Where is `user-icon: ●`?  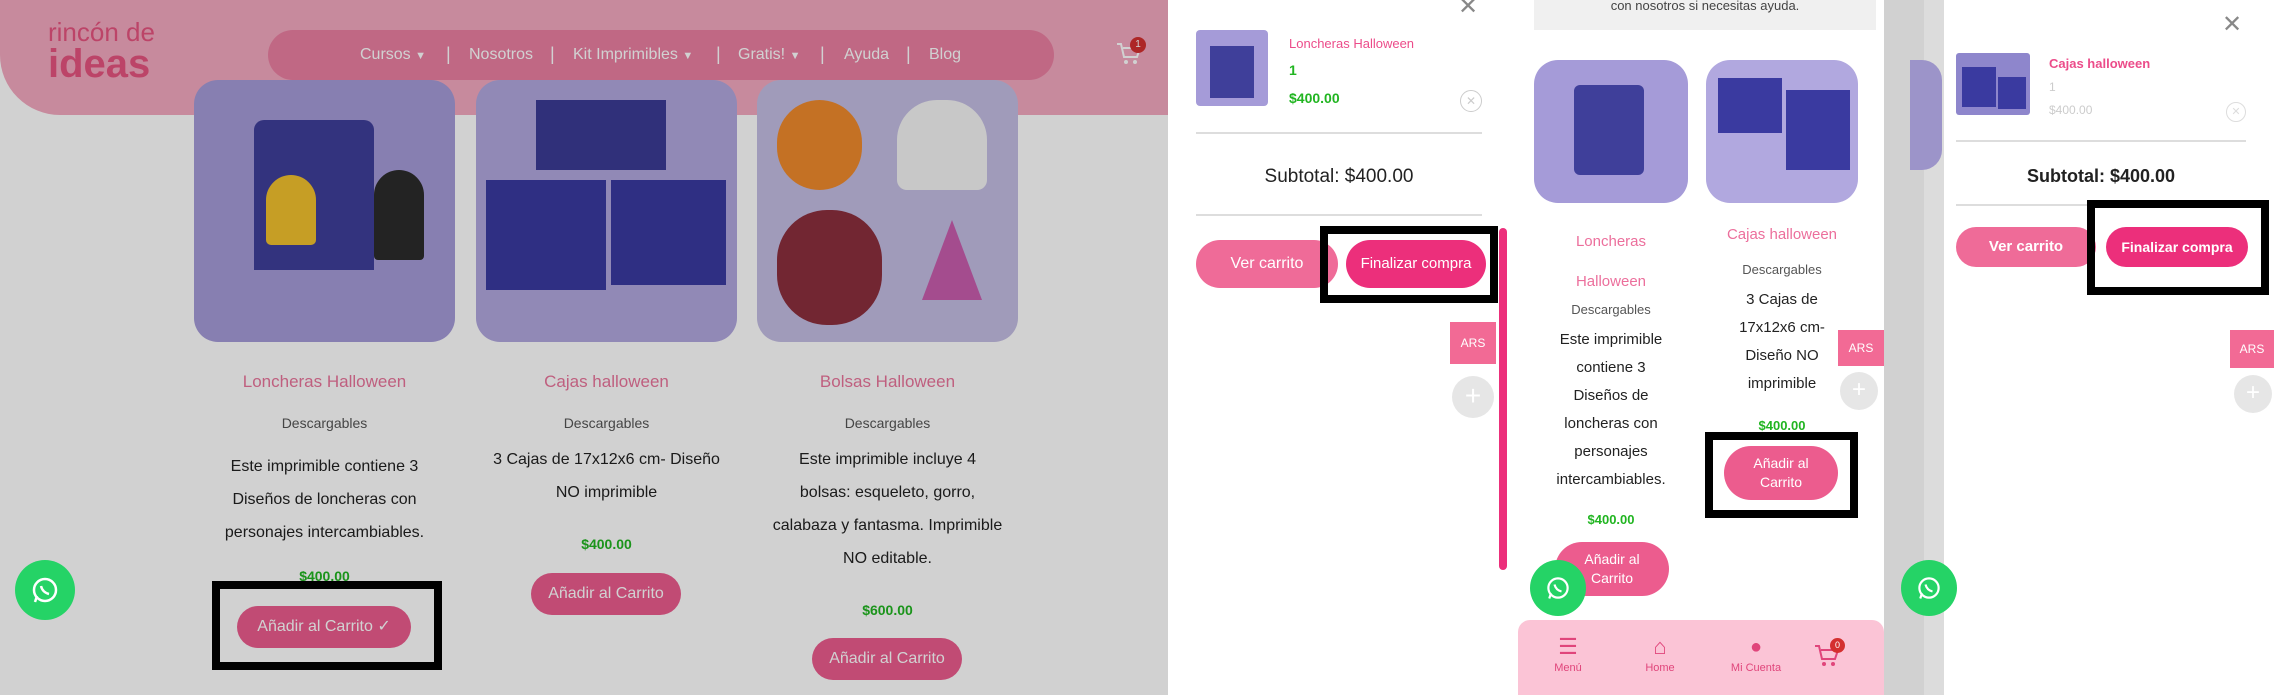 user-icon: ● is located at coordinates (1756, 647).